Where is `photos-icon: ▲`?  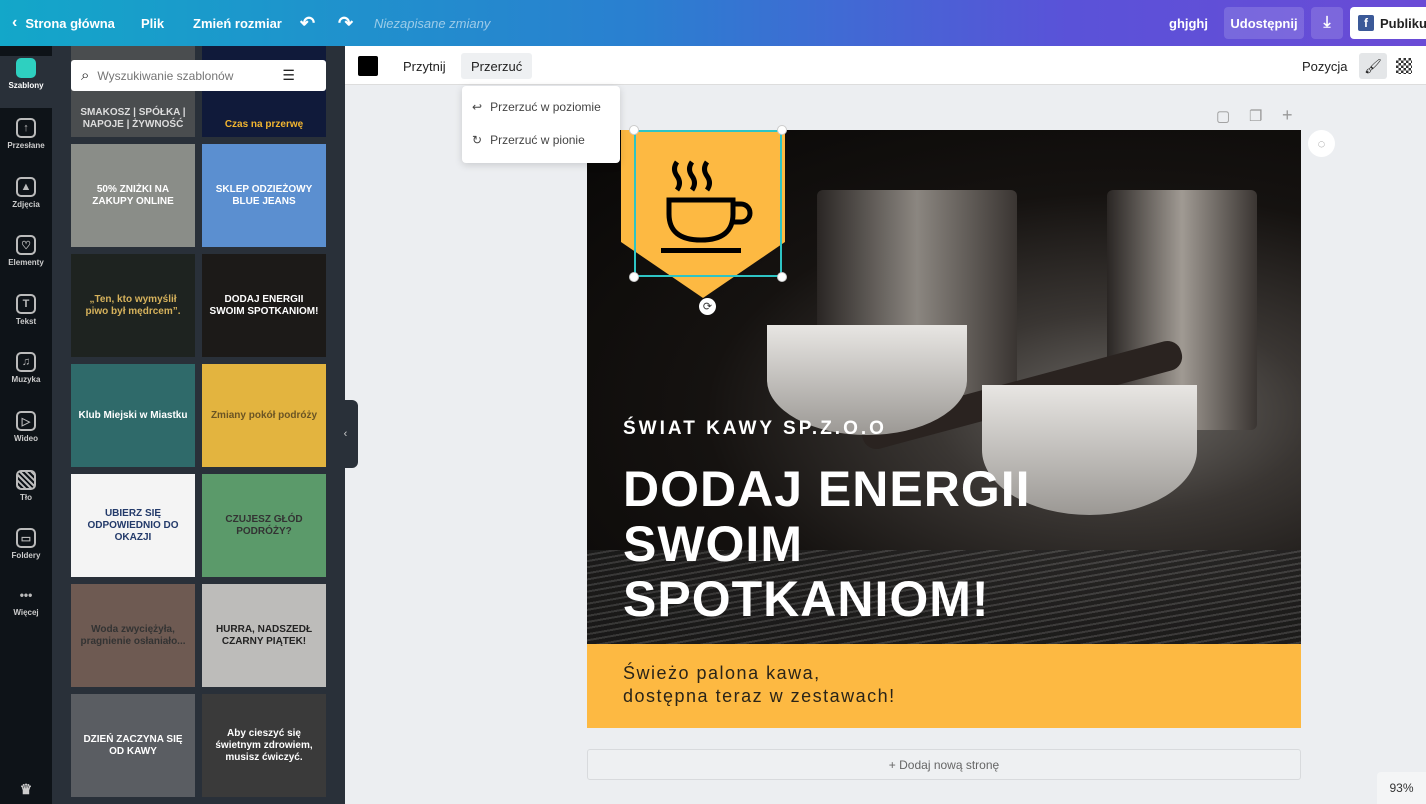 photos-icon: ▲ is located at coordinates (26, 187).